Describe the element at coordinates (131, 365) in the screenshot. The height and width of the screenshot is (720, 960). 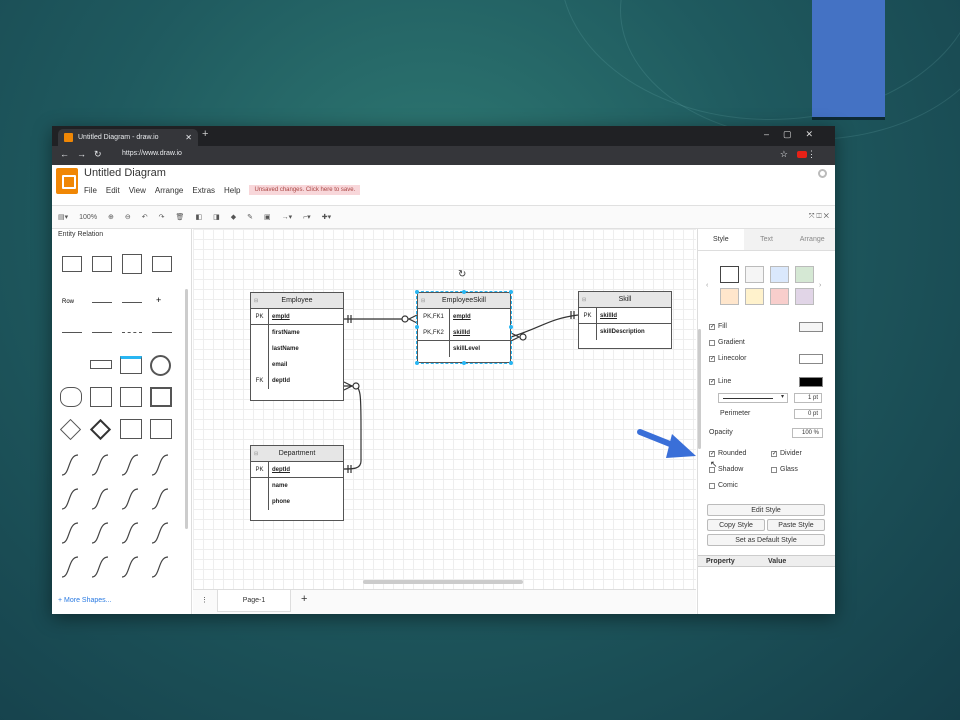
I see `shape-window-thumb` at that location.